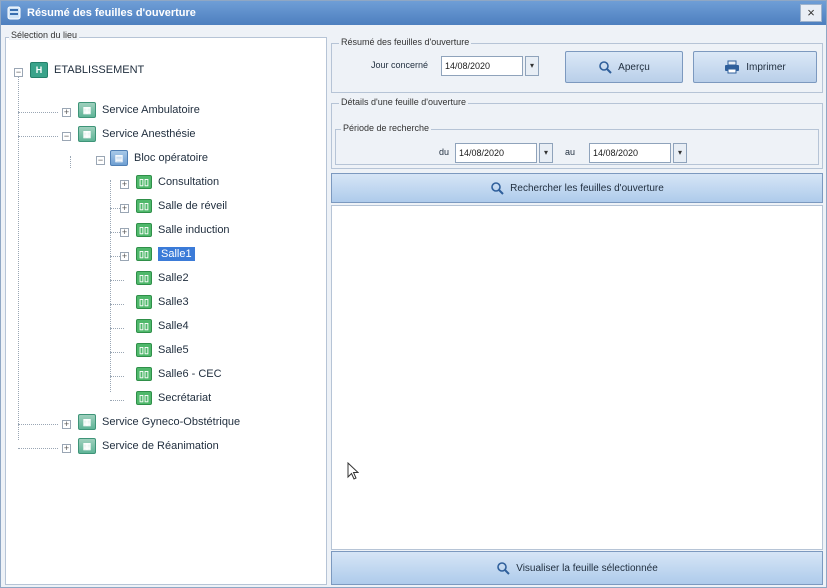 This screenshot has width=827, height=588. Describe the element at coordinates (179, 374) in the screenshot. I see `tree-node-salle6-cec: ▯▯ Salle6 - CEC` at that location.